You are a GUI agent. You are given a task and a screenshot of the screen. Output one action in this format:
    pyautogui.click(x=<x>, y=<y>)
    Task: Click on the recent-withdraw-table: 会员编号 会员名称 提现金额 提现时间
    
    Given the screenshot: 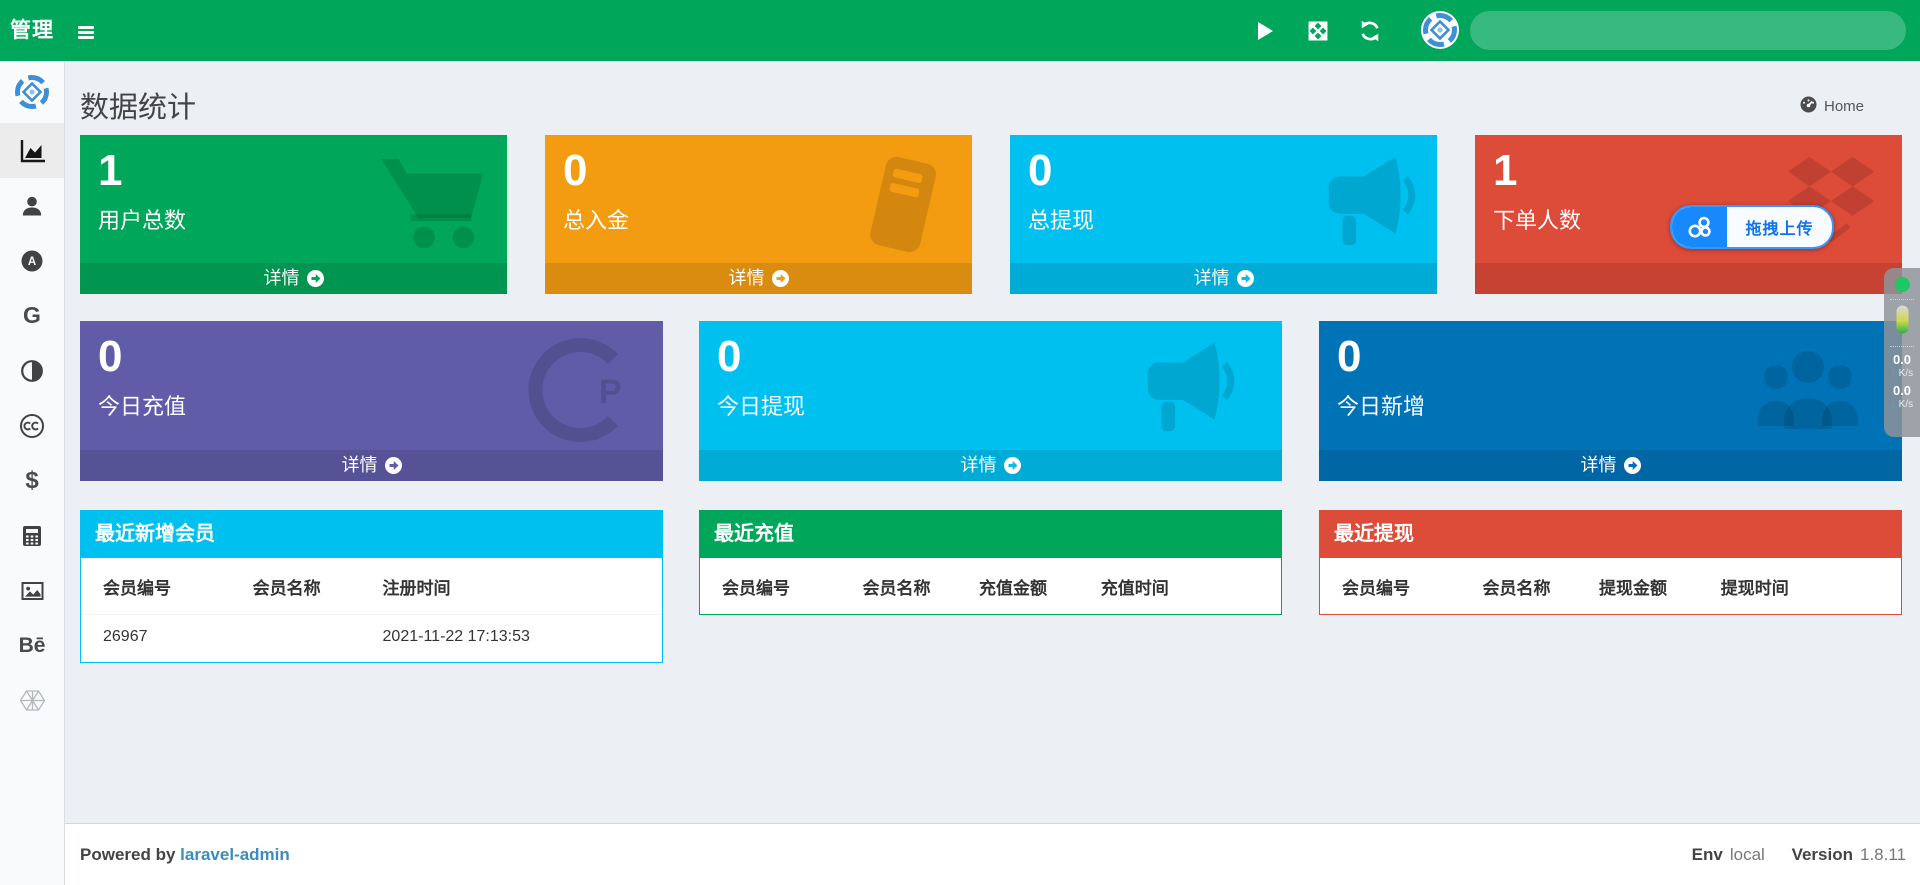 What is the action you would take?
    pyautogui.click(x=1610, y=586)
    